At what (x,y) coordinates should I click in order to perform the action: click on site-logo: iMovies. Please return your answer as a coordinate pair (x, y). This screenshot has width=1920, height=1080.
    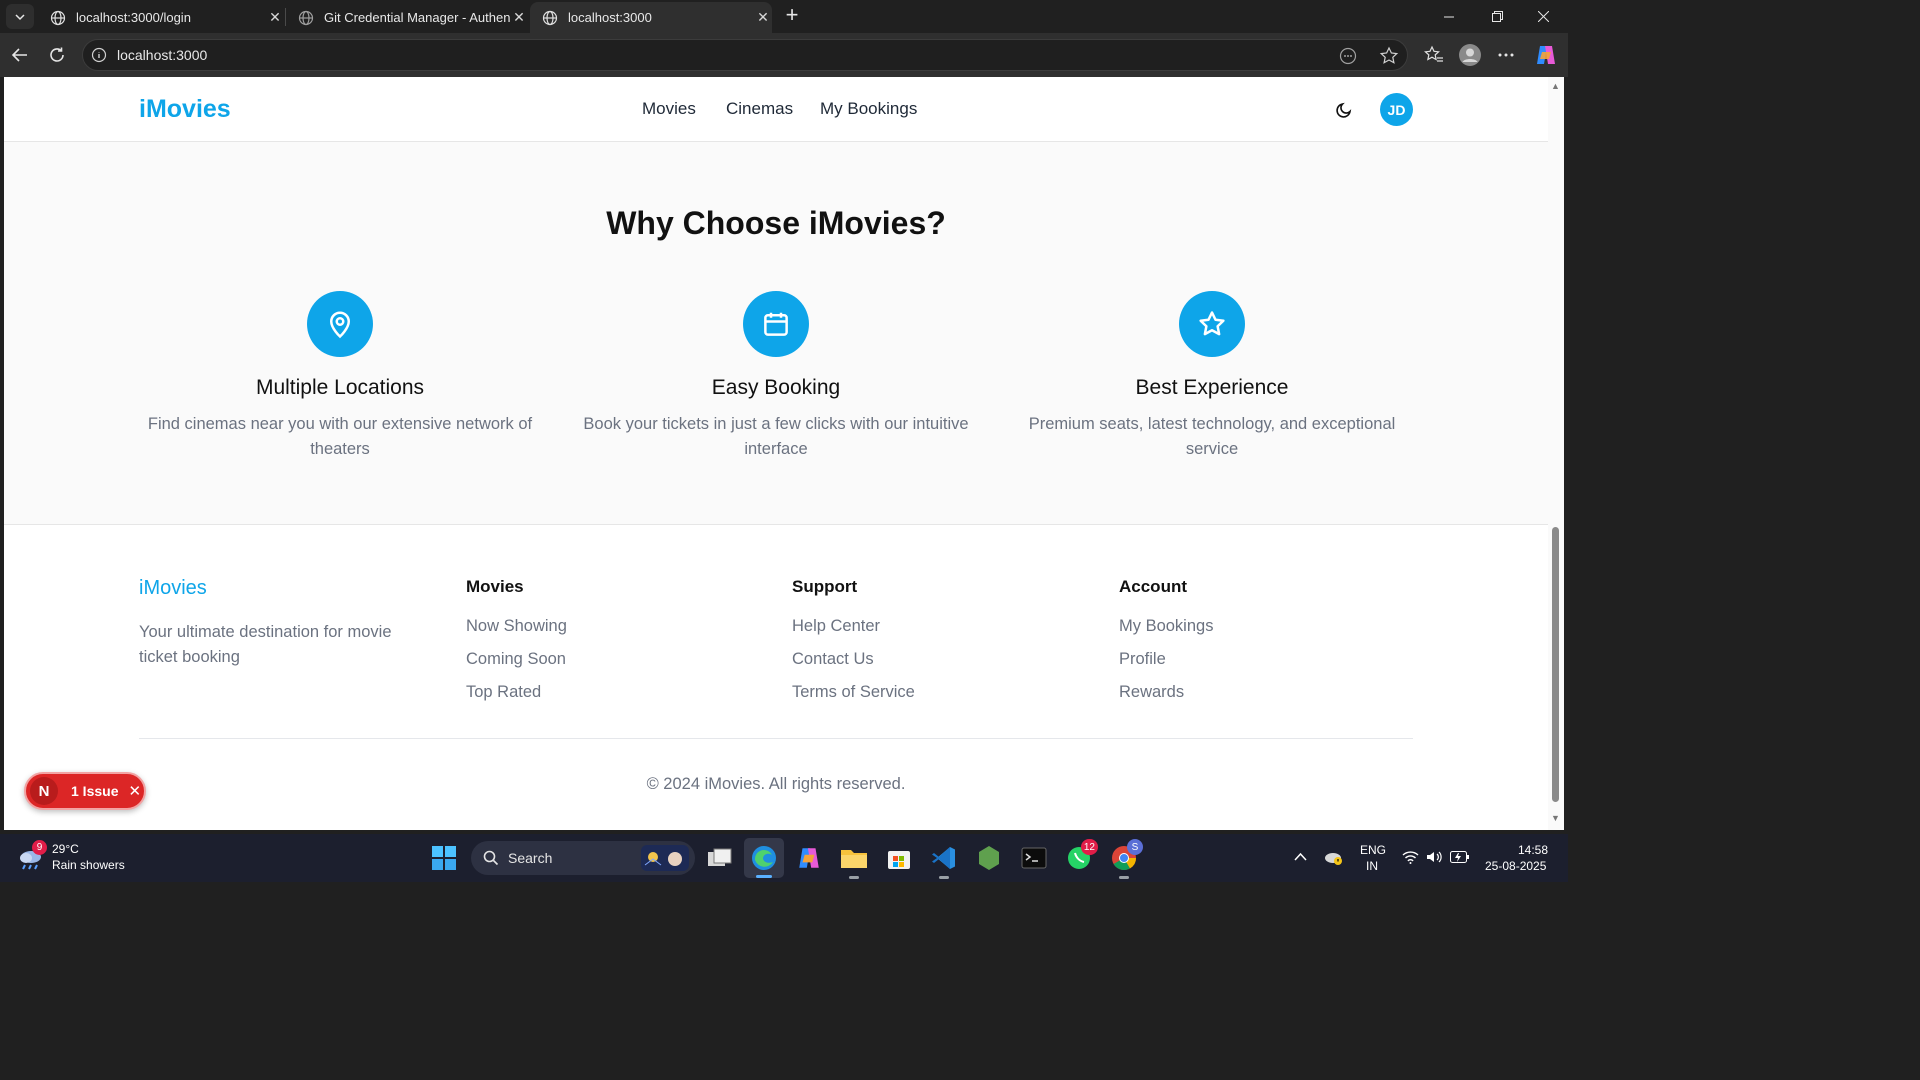
    Looking at the image, I should click on (185, 109).